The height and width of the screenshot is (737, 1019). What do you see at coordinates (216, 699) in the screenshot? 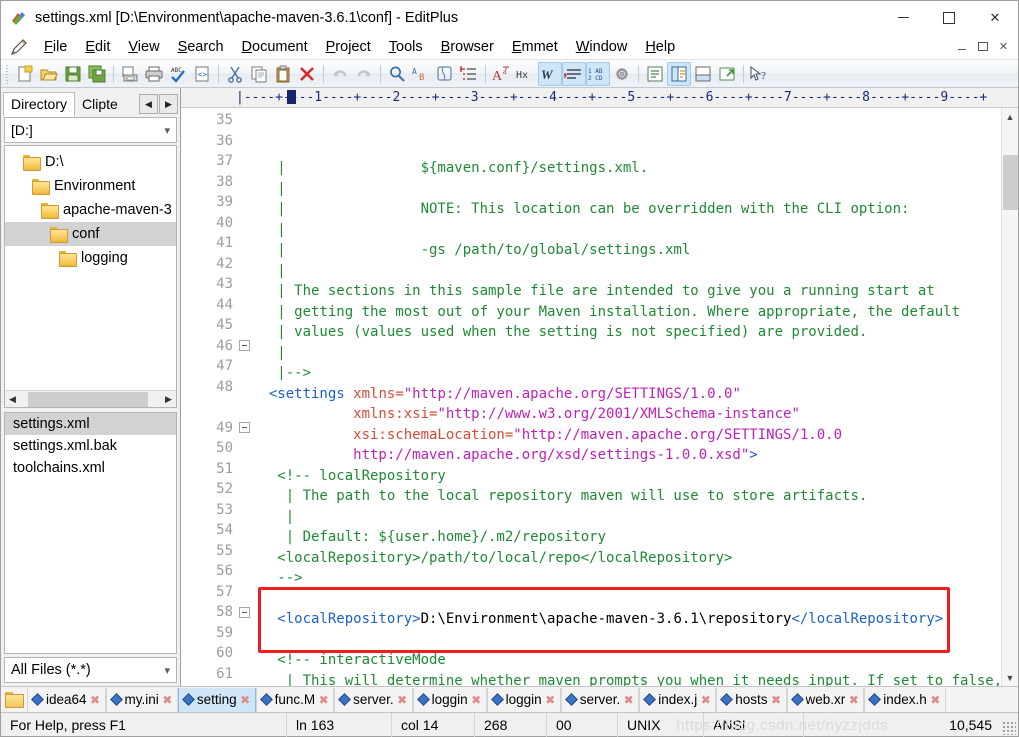
I see `document-tab: setting ✖` at bounding box center [216, 699].